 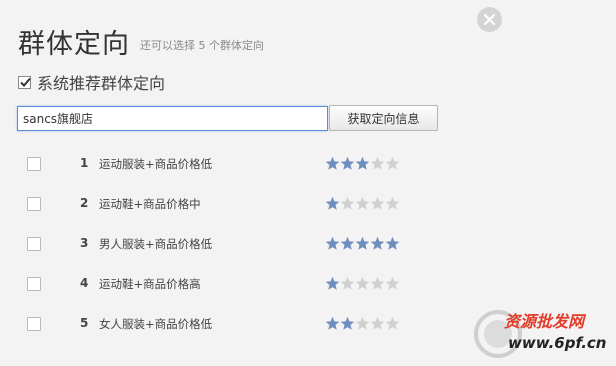 What do you see at coordinates (172, 118) in the screenshot?
I see `store-search-input` at bounding box center [172, 118].